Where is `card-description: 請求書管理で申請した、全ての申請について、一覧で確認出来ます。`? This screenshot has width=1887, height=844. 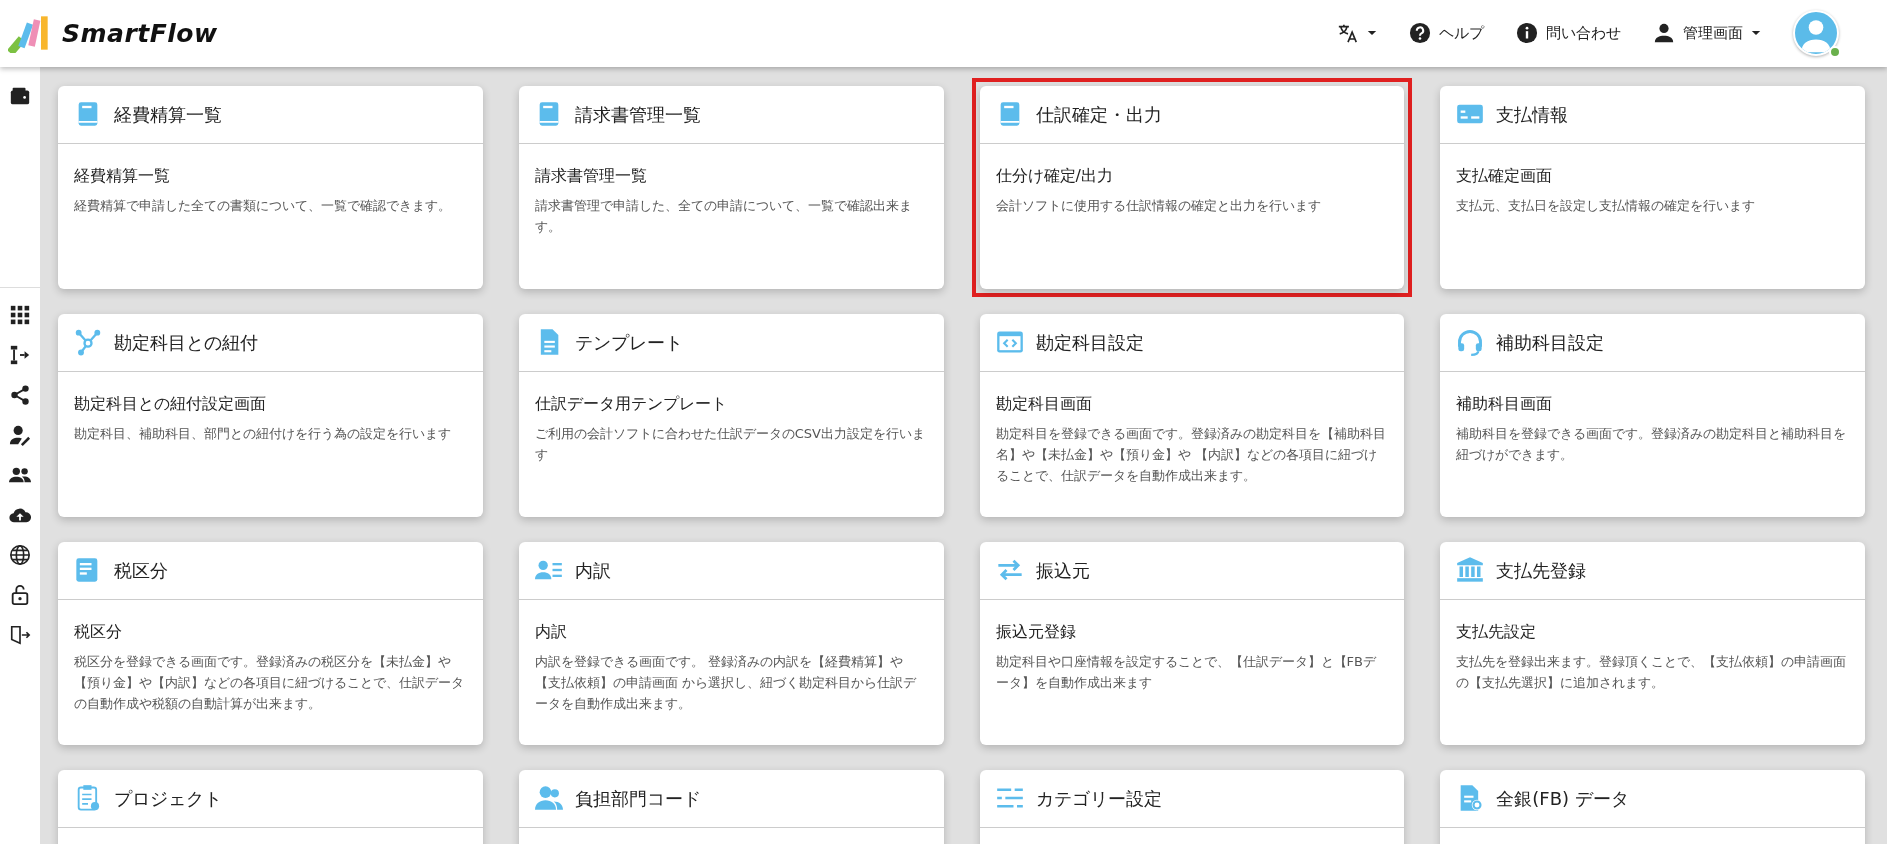
card-description: 請求書管理で申請した、全ての申請について、一覧で確認出来ます。 is located at coordinates (723, 216).